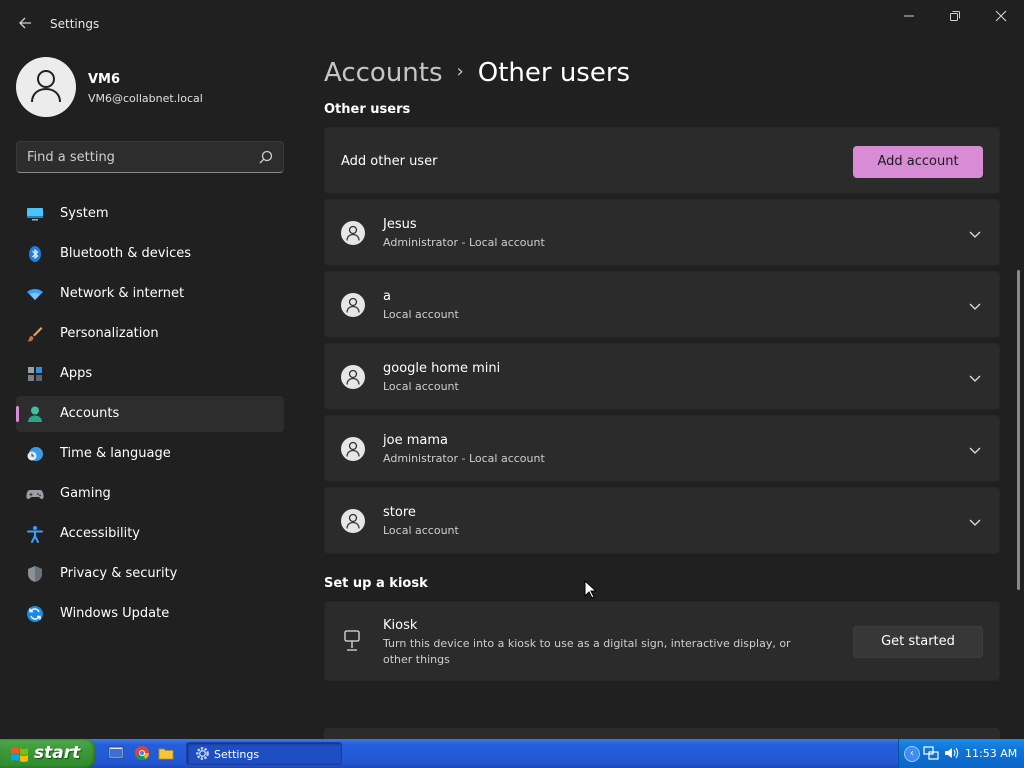 This screenshot has width=1024, height=768. I want to click on sidebar-item-label: Privacy & security, so click(119, 573).